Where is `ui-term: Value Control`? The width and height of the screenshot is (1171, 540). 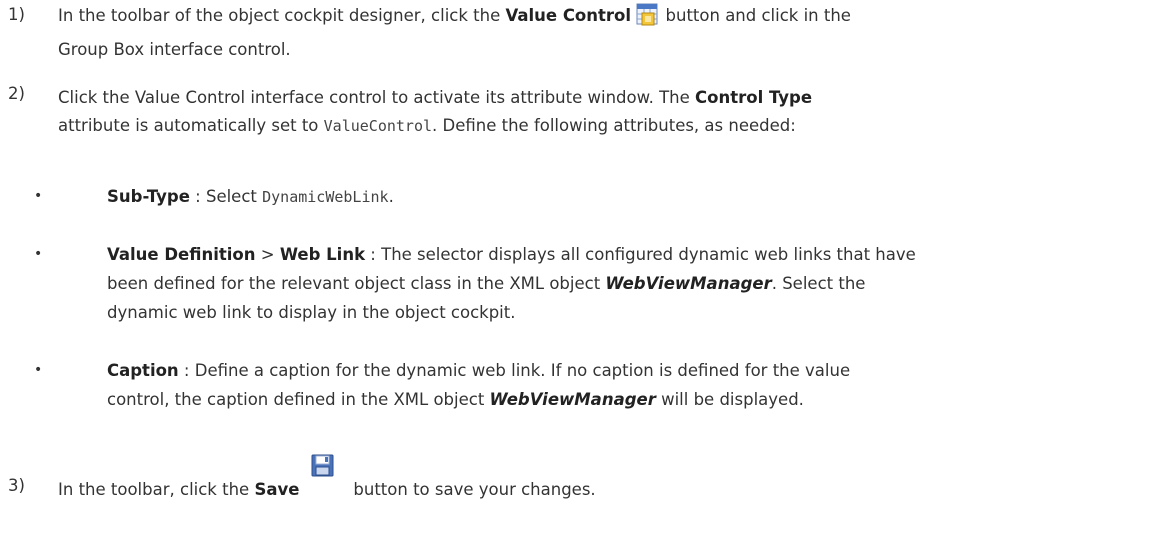
ui-term: Value Control is located at coordinates (568, 15).